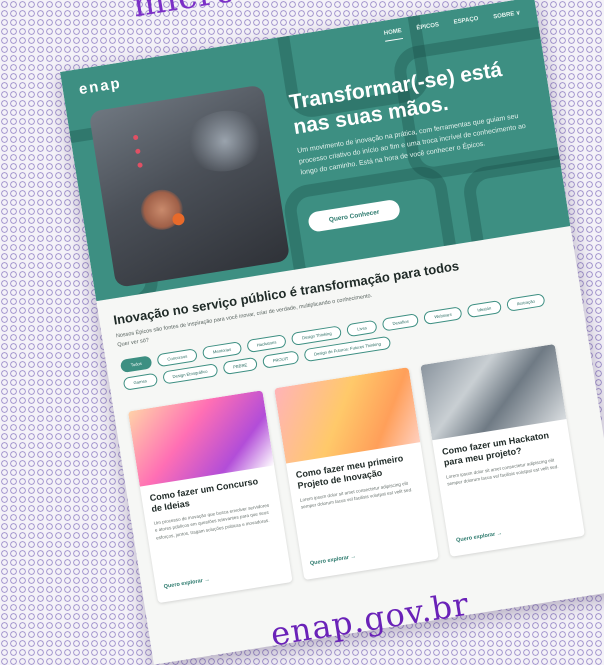  What do you see at coordinates (177, 358) in the screenshot?
I see `tag-concursos: Concursos` at bounding box center [177, 358].